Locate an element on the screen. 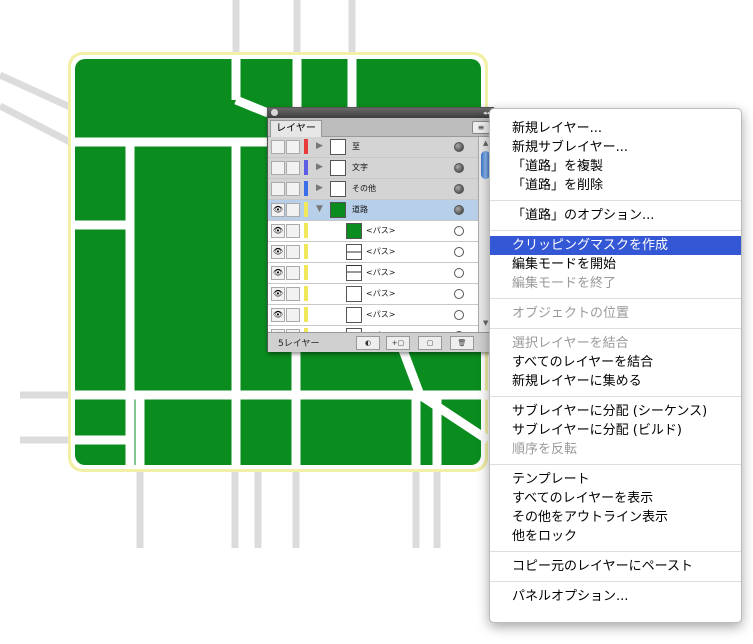 This screenshot has height=644, width=753. layer-count: 5レイヤー is located at coordinates (299, 344).